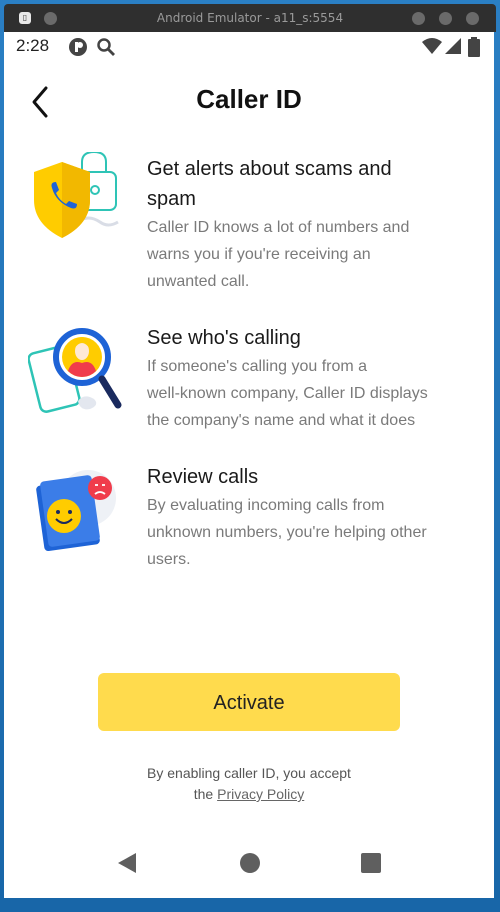  Describe the element at coordinates (224, 338) in the screenshot. I see `feature-title: See who's calling` at that location.